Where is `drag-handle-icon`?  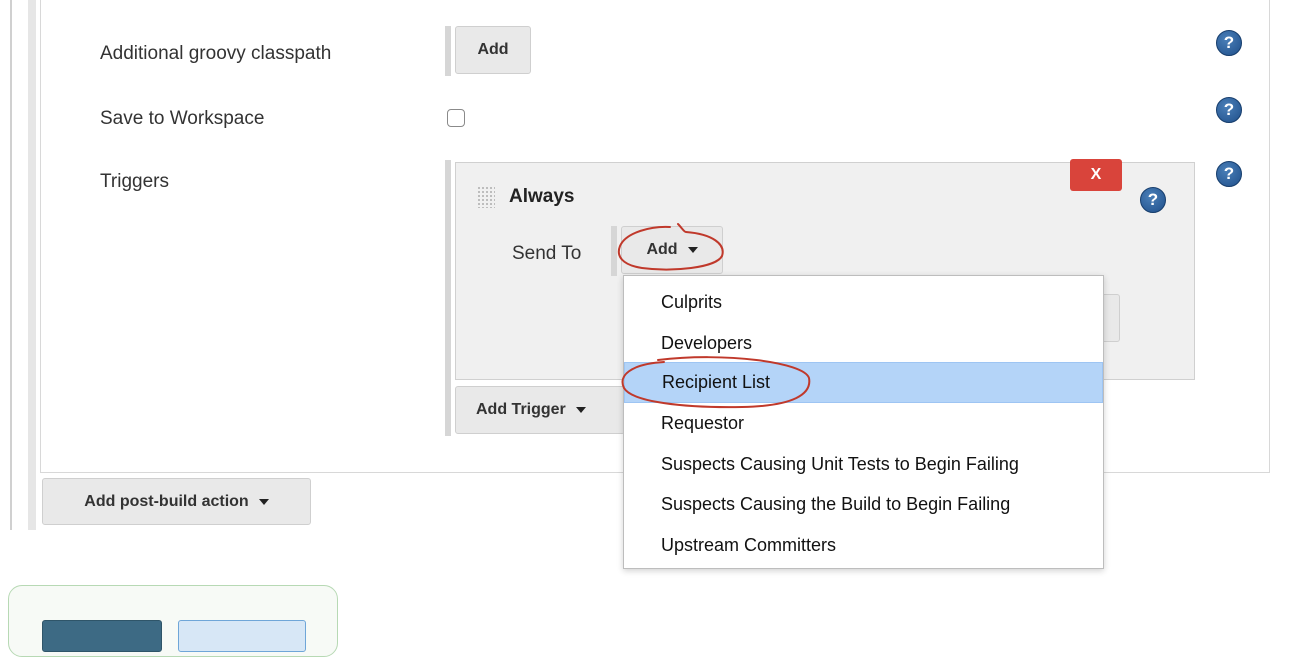 drag-handle-icon is located at coordinates (486, 197).